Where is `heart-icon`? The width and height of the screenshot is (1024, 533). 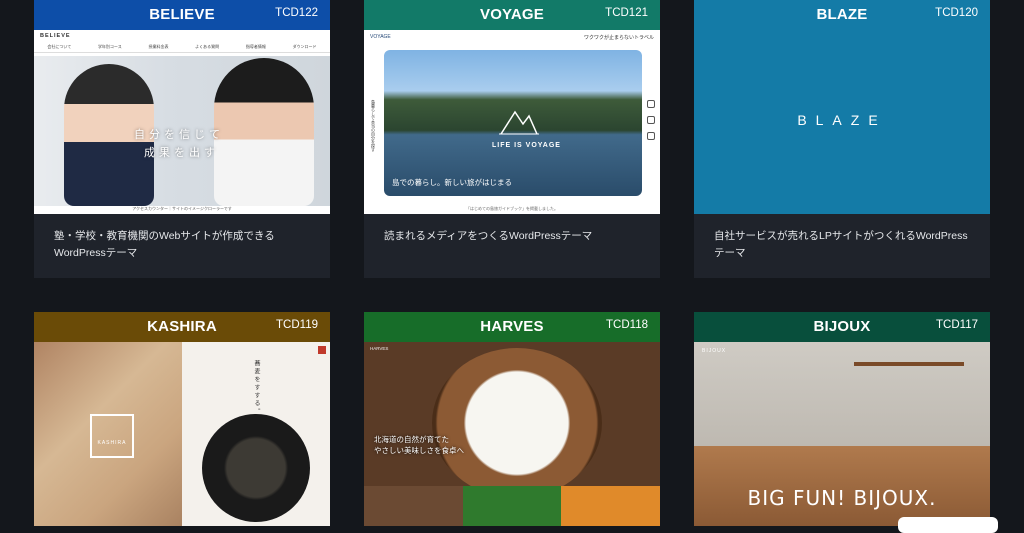 heart-icon is located at coordinates (651, 104).